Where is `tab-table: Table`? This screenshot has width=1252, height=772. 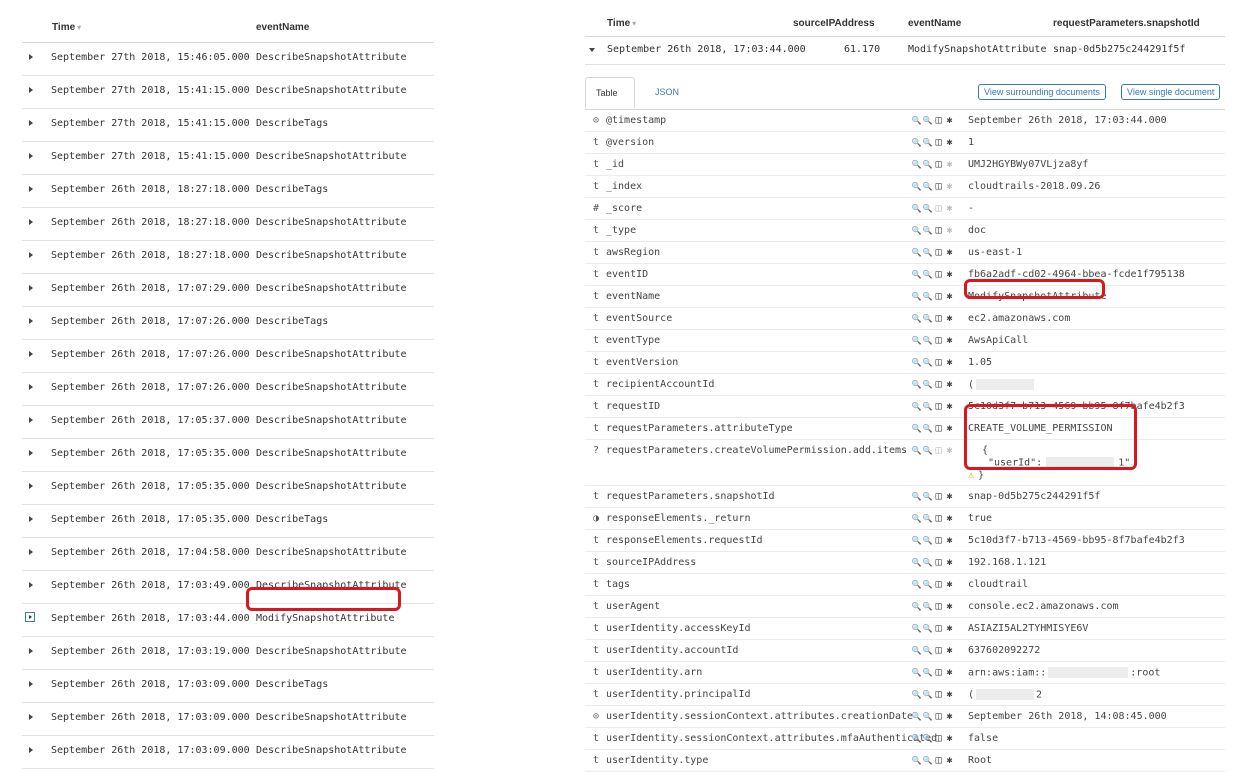 tab-table: Table is located at coordinates (610, 92).